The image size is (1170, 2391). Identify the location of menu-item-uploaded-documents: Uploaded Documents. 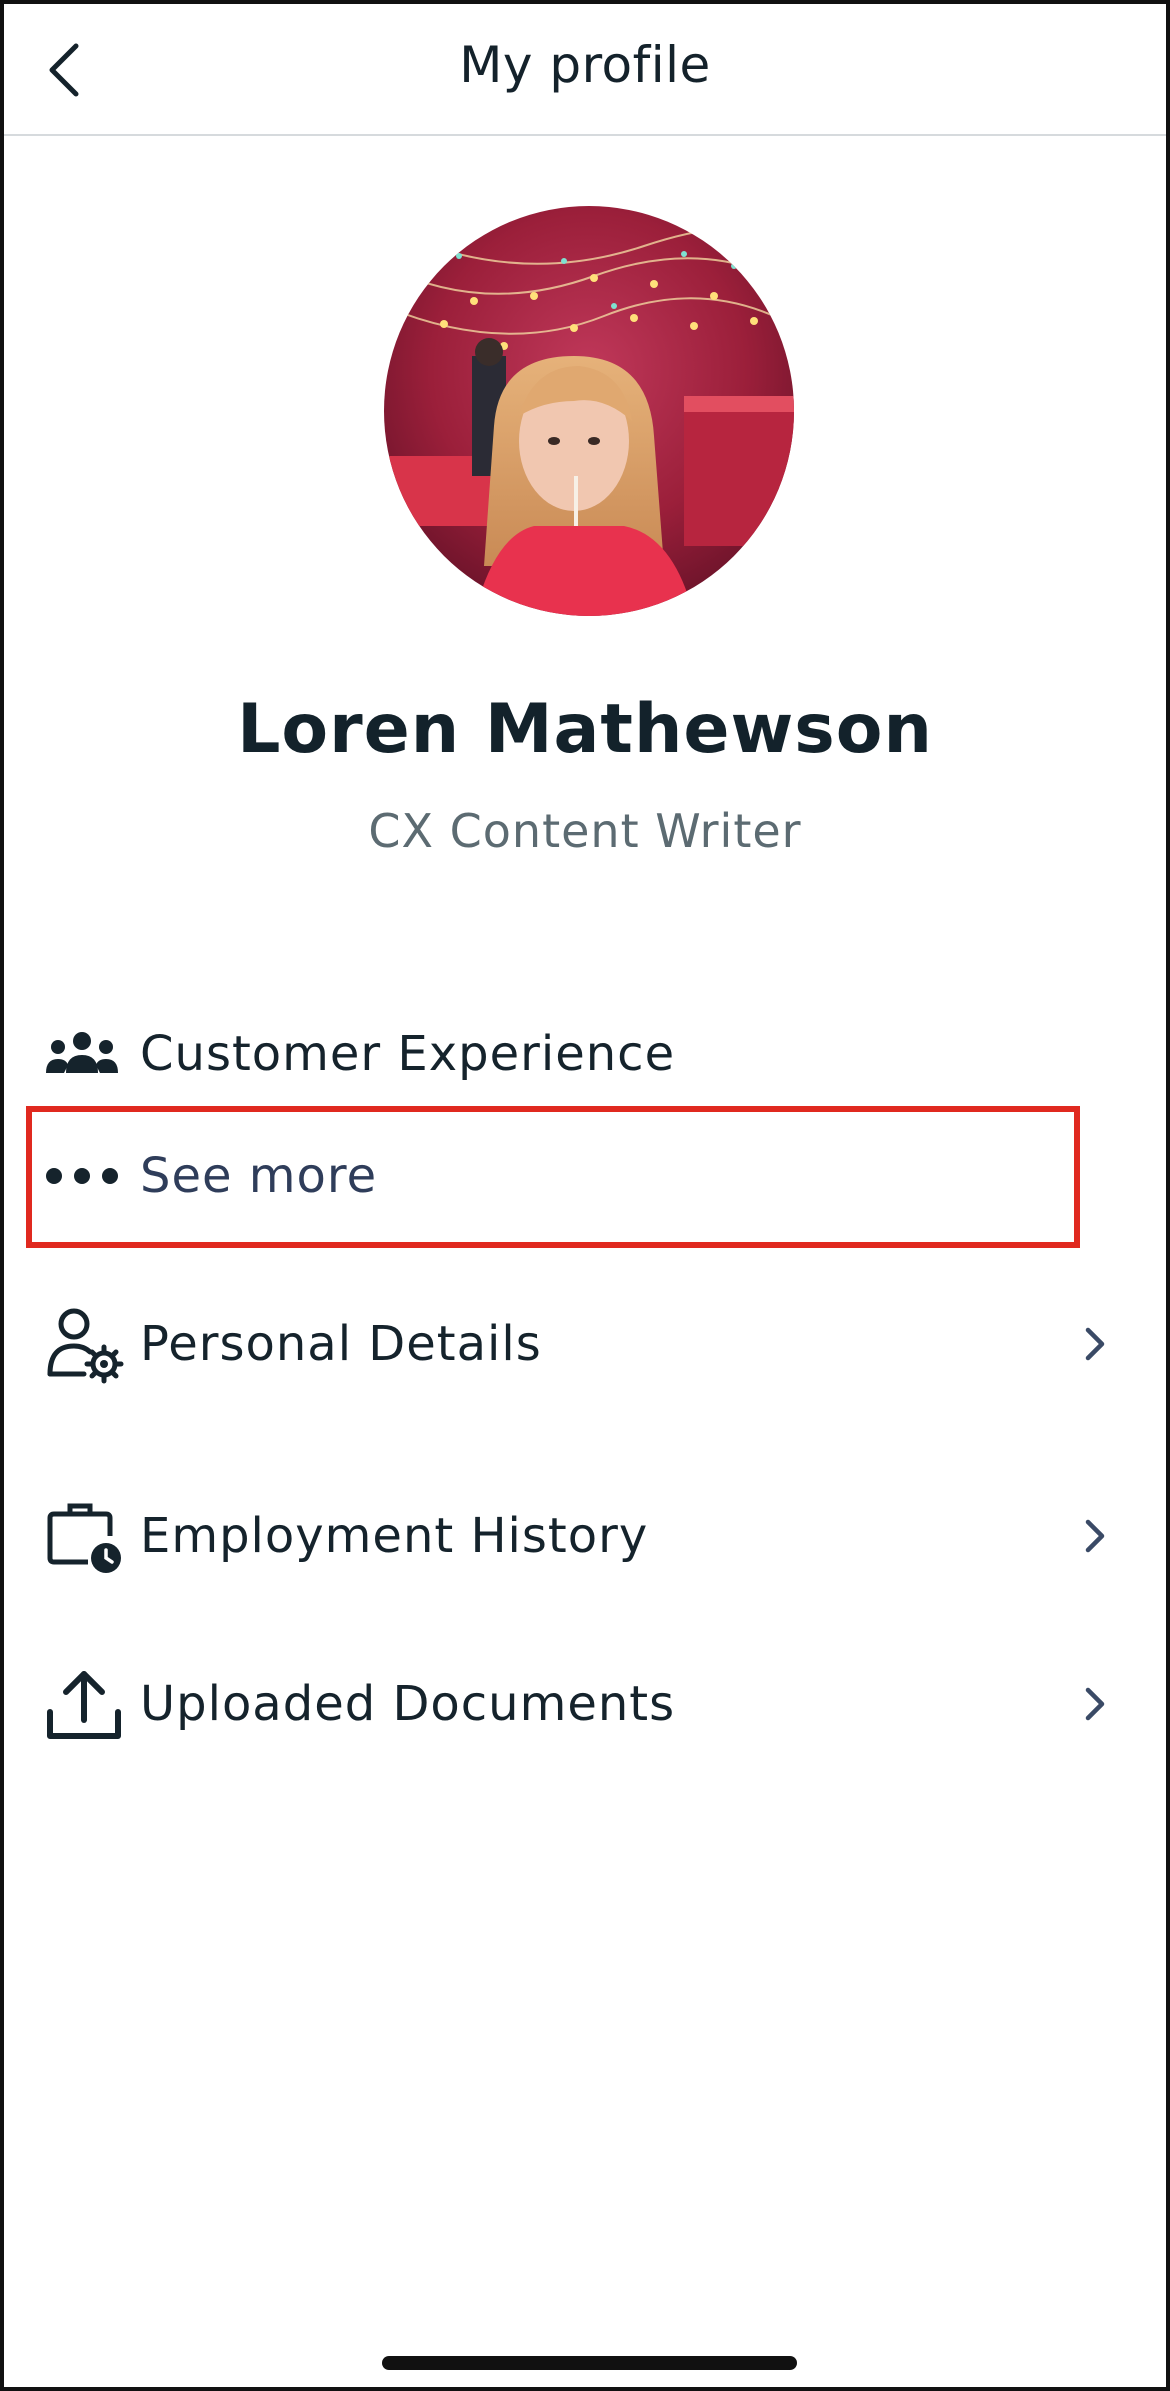
(584, 1704).